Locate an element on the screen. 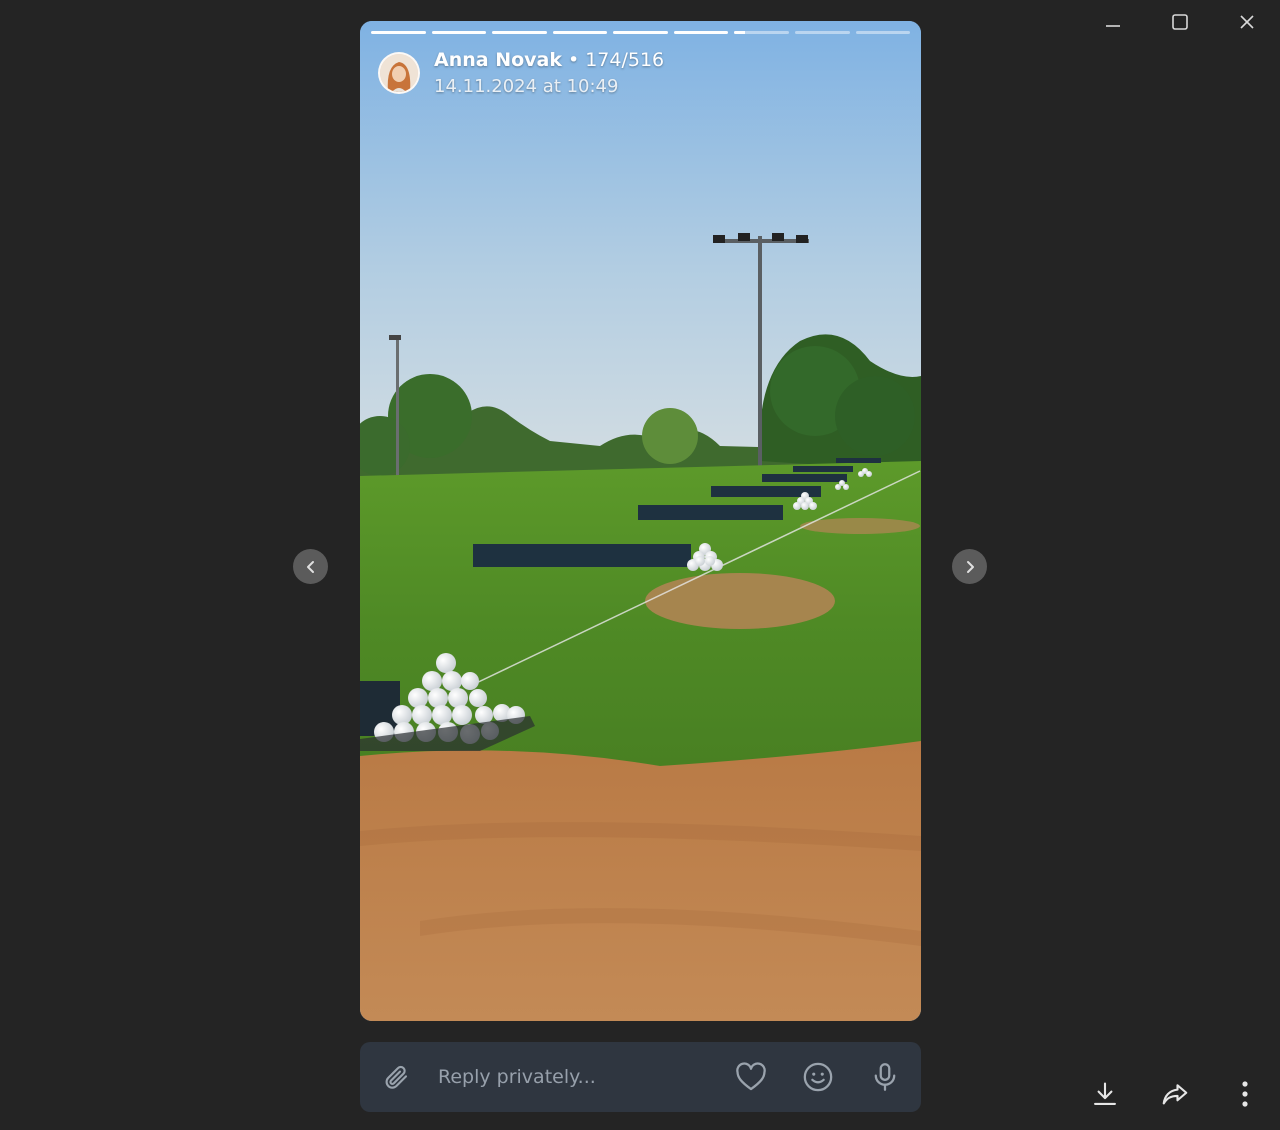 The height and width of the screenshot is (1130, 1280). previous-story-button is located at coordinates (310, 566).